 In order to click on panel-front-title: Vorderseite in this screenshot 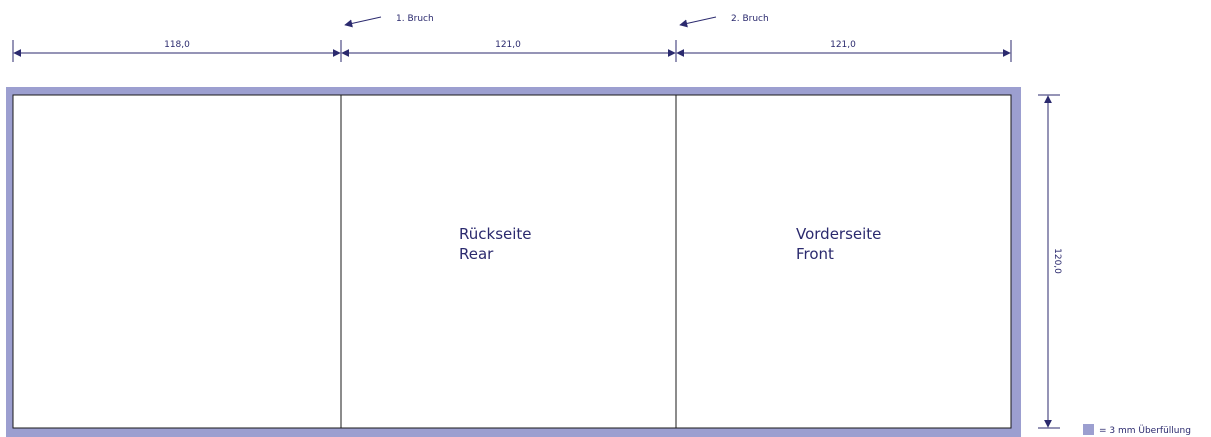, I will do `click(838, 234)`.